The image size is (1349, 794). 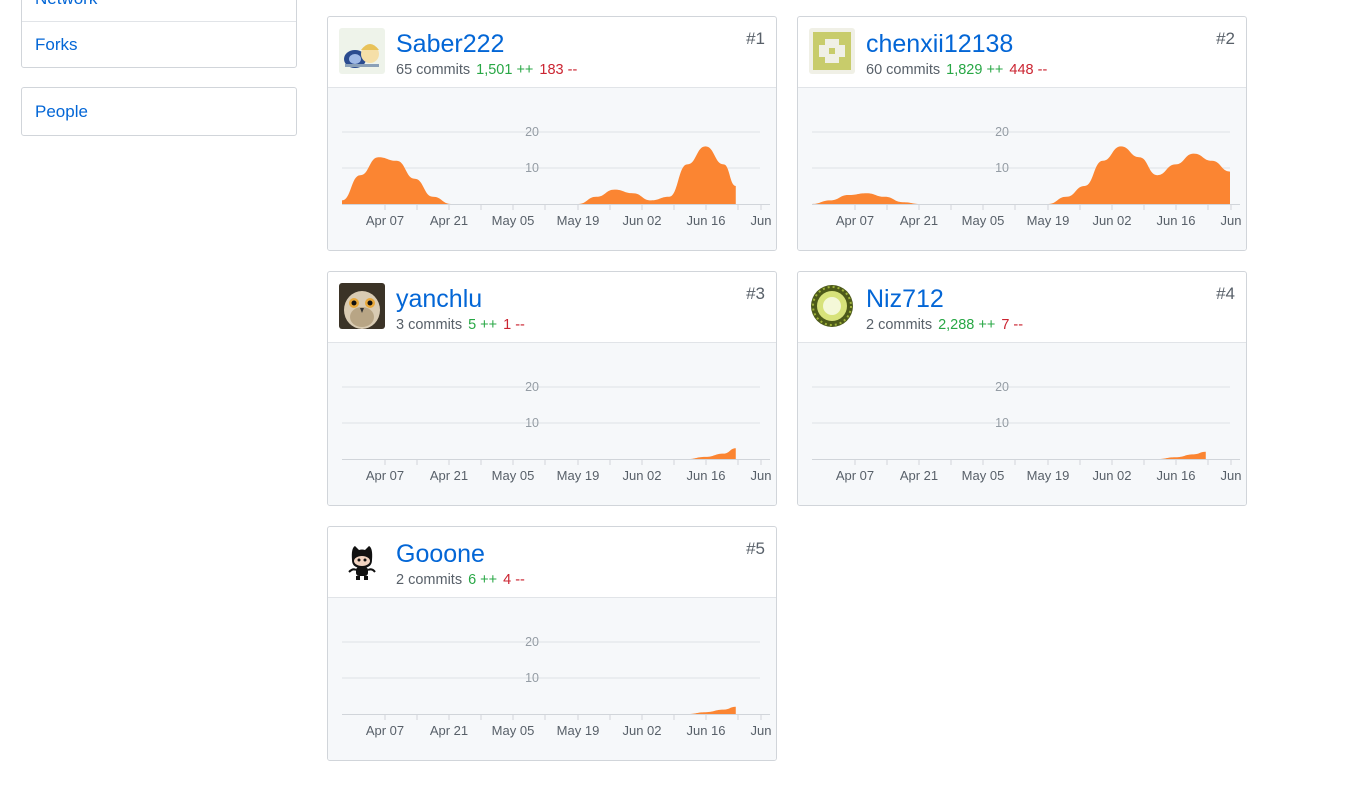 I want to click on repo-nav-box: Network Forks, so click(x=159, y=34).